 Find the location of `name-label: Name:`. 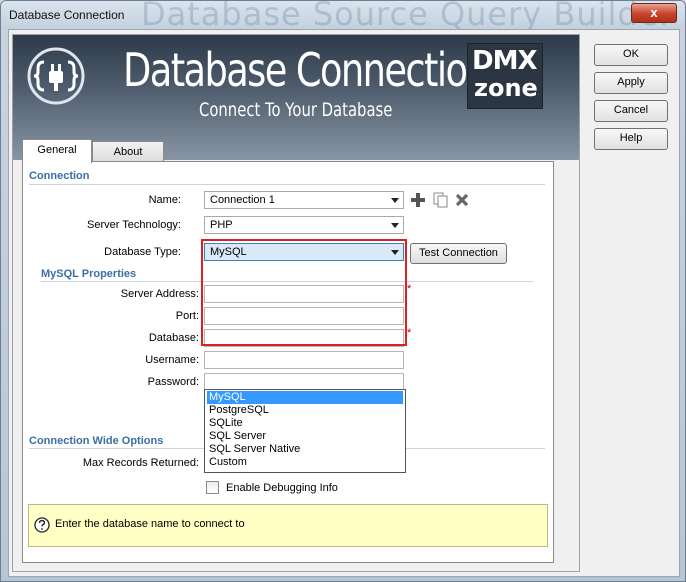

name-label: Name: is located at coordinates (164, 200).